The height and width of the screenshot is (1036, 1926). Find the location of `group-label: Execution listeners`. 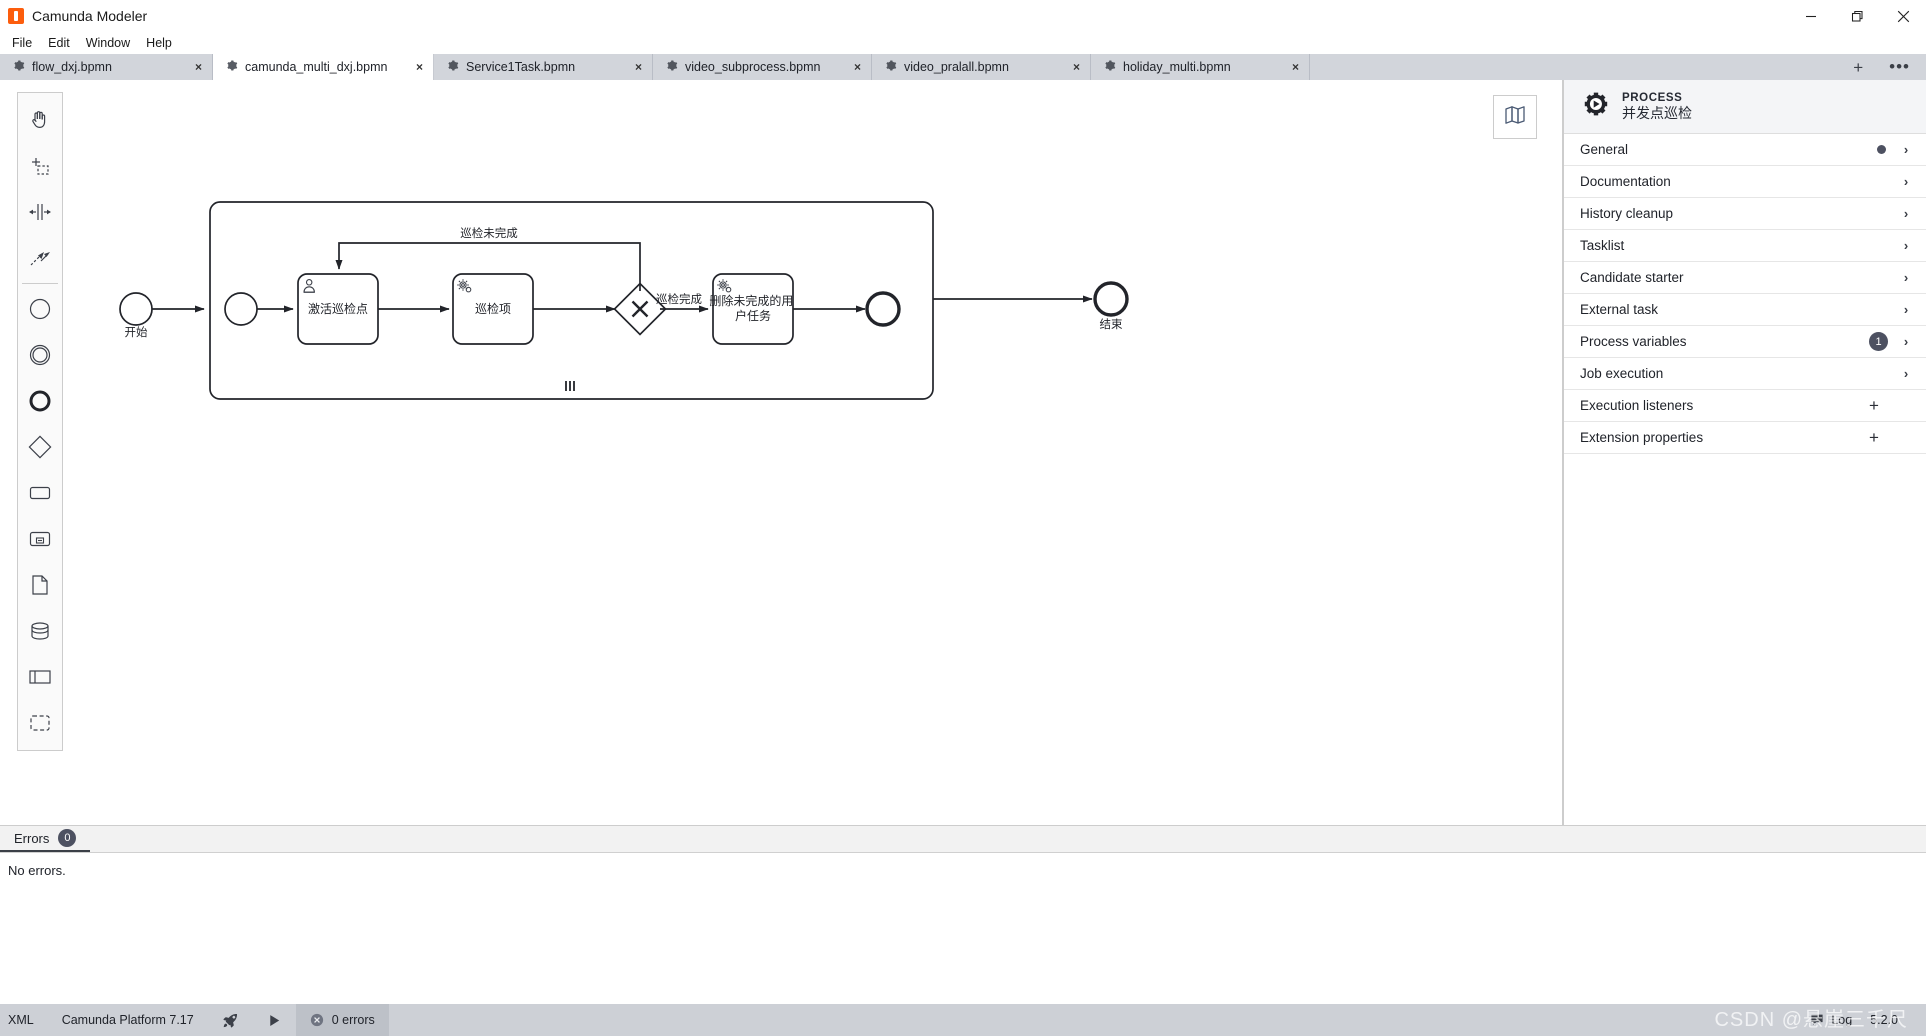

group-label: Execution listeners is located at coordinates (1637, 405).